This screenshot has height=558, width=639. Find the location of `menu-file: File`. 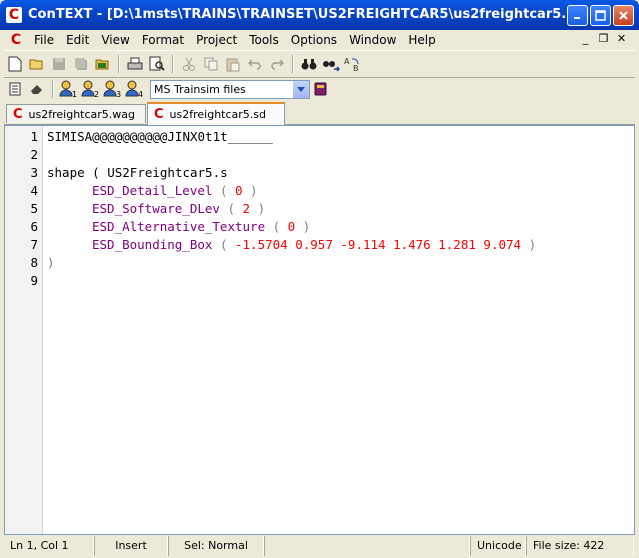

menu-file: File is located at coordinates (44, 40).